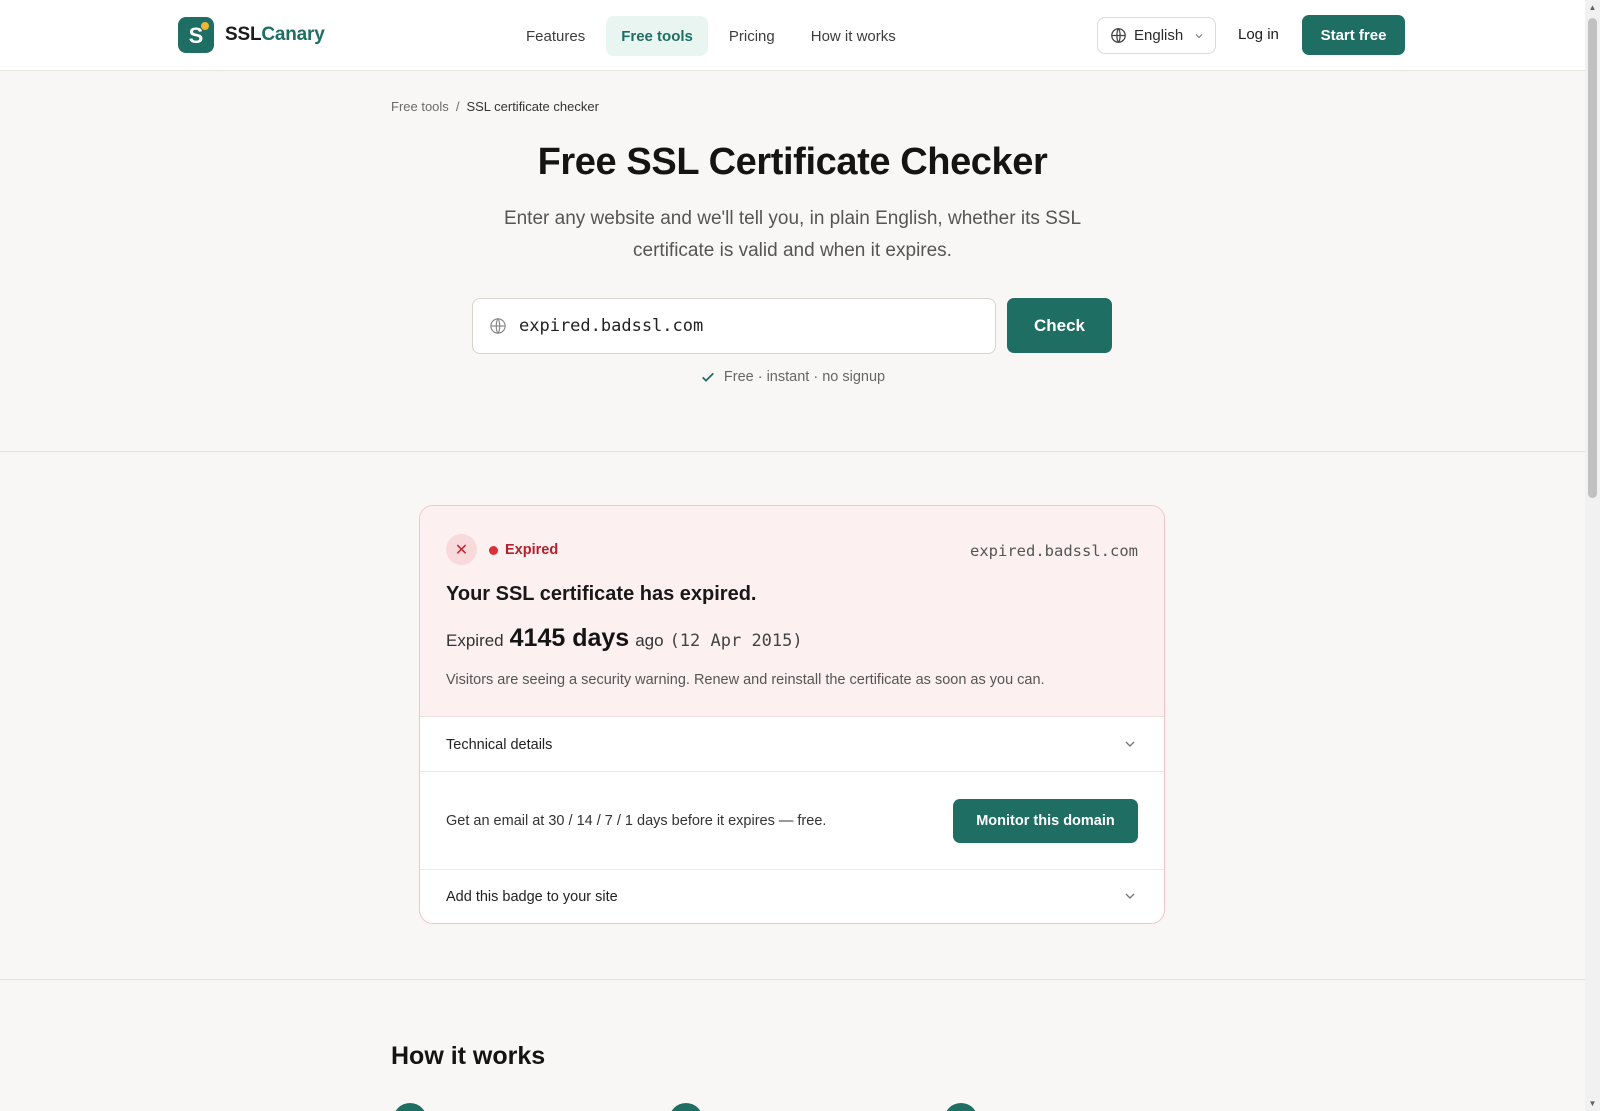 Image resolution: width=1600 pixels, height=1111 pixels. I want to click on language-selector: English, so click(1156, 35).